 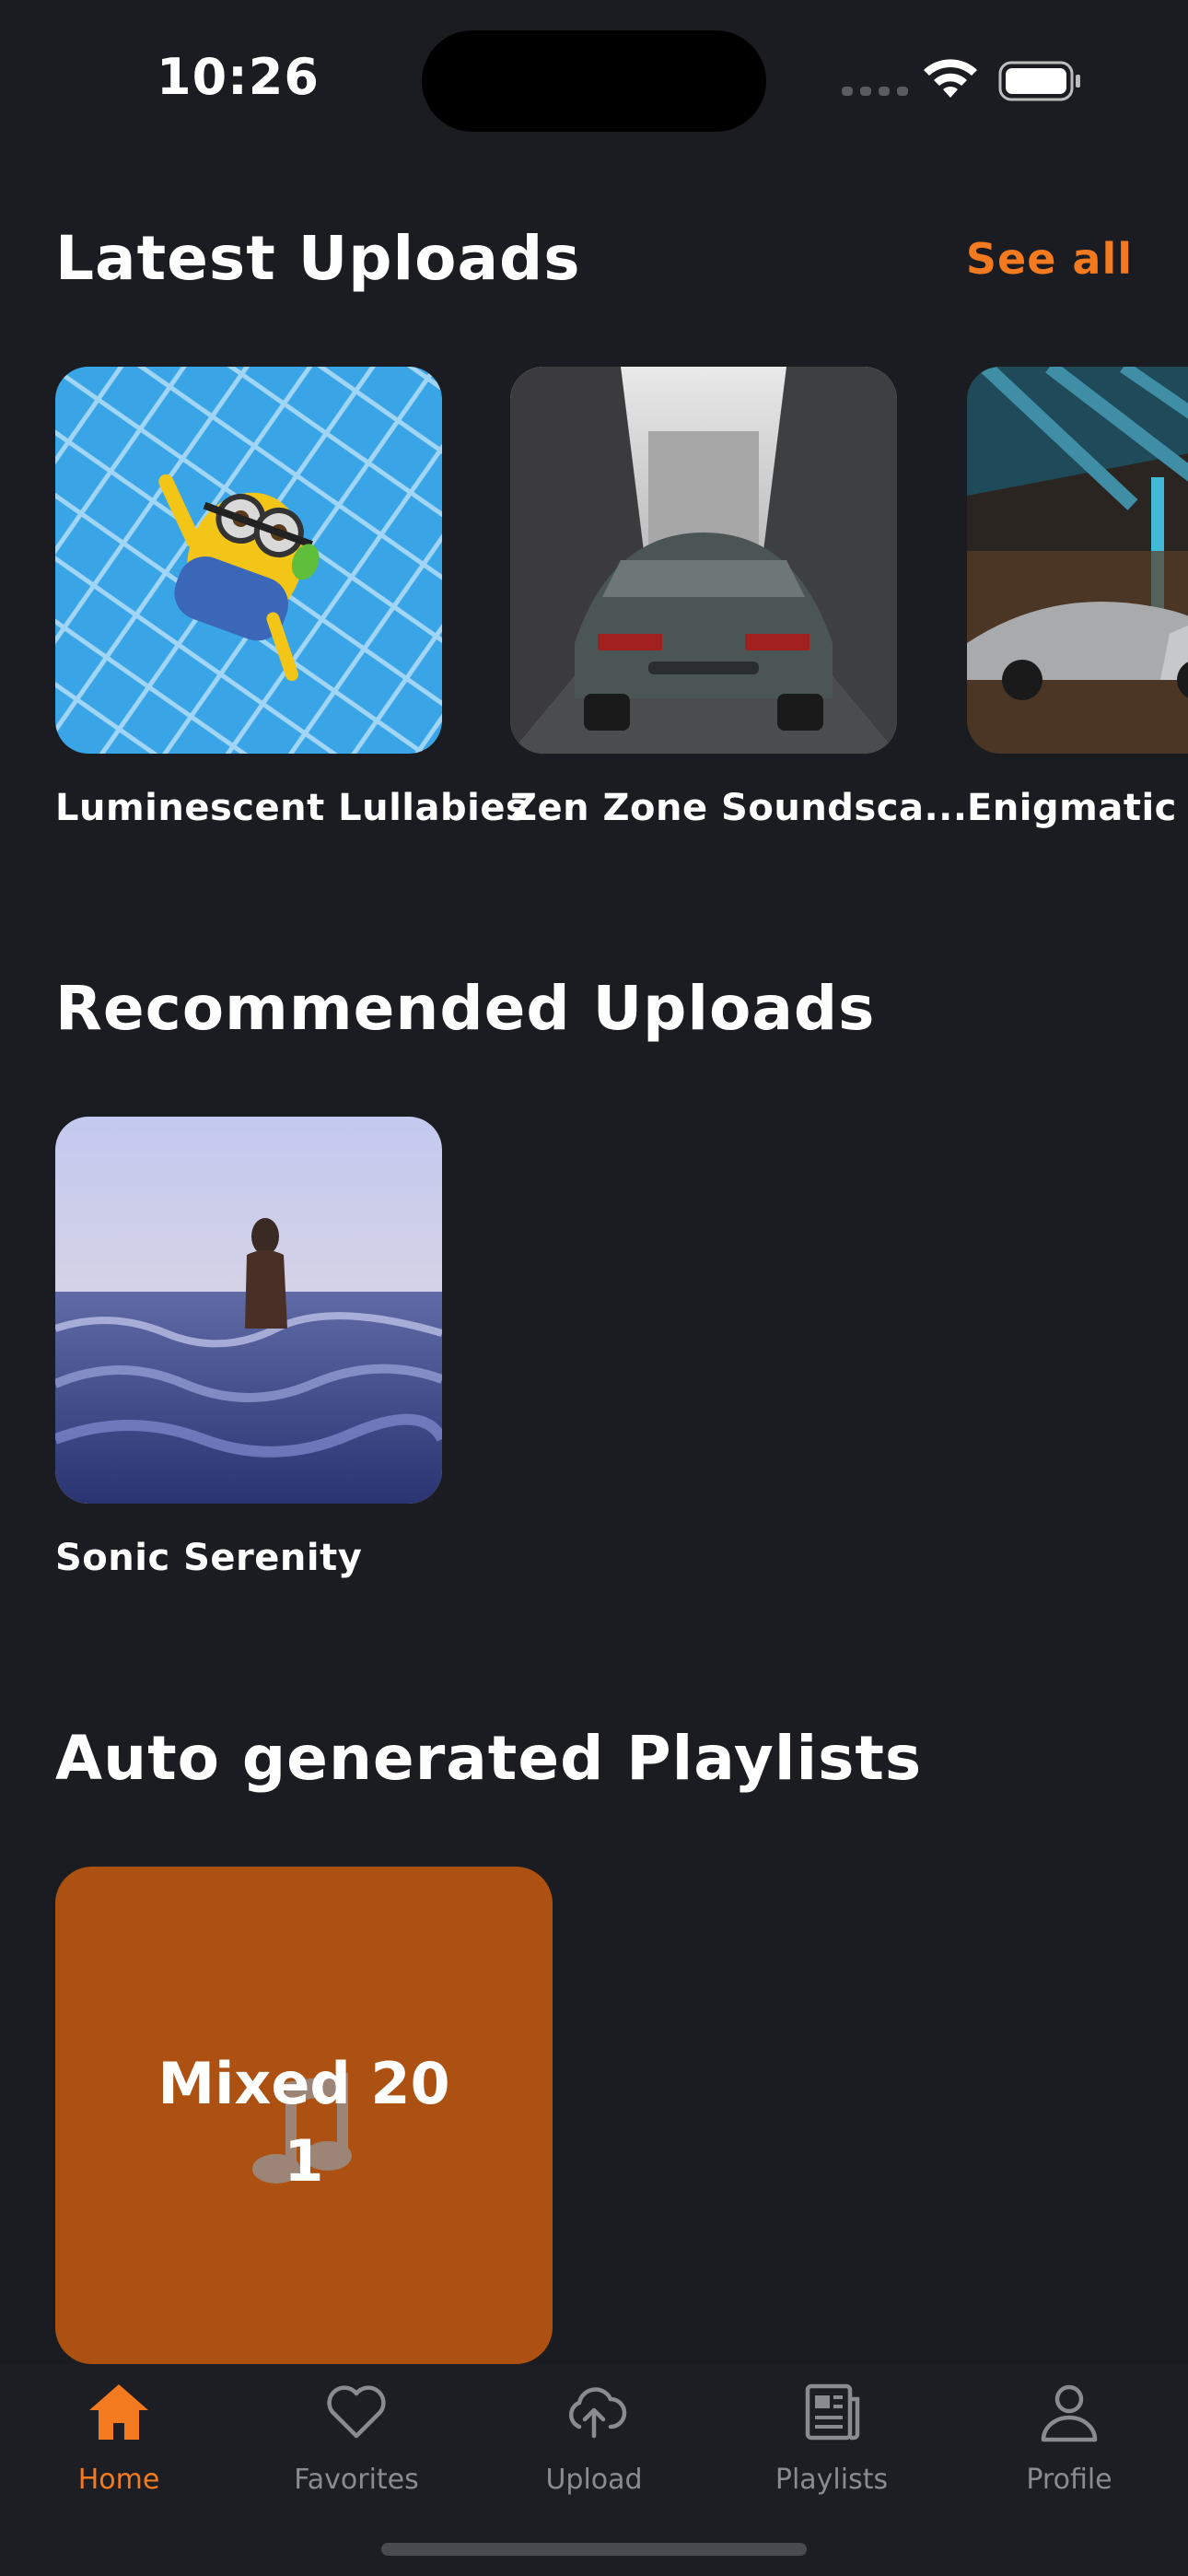 I want to click on tab-favorites: Favorites, so click(x=356, y=2433).